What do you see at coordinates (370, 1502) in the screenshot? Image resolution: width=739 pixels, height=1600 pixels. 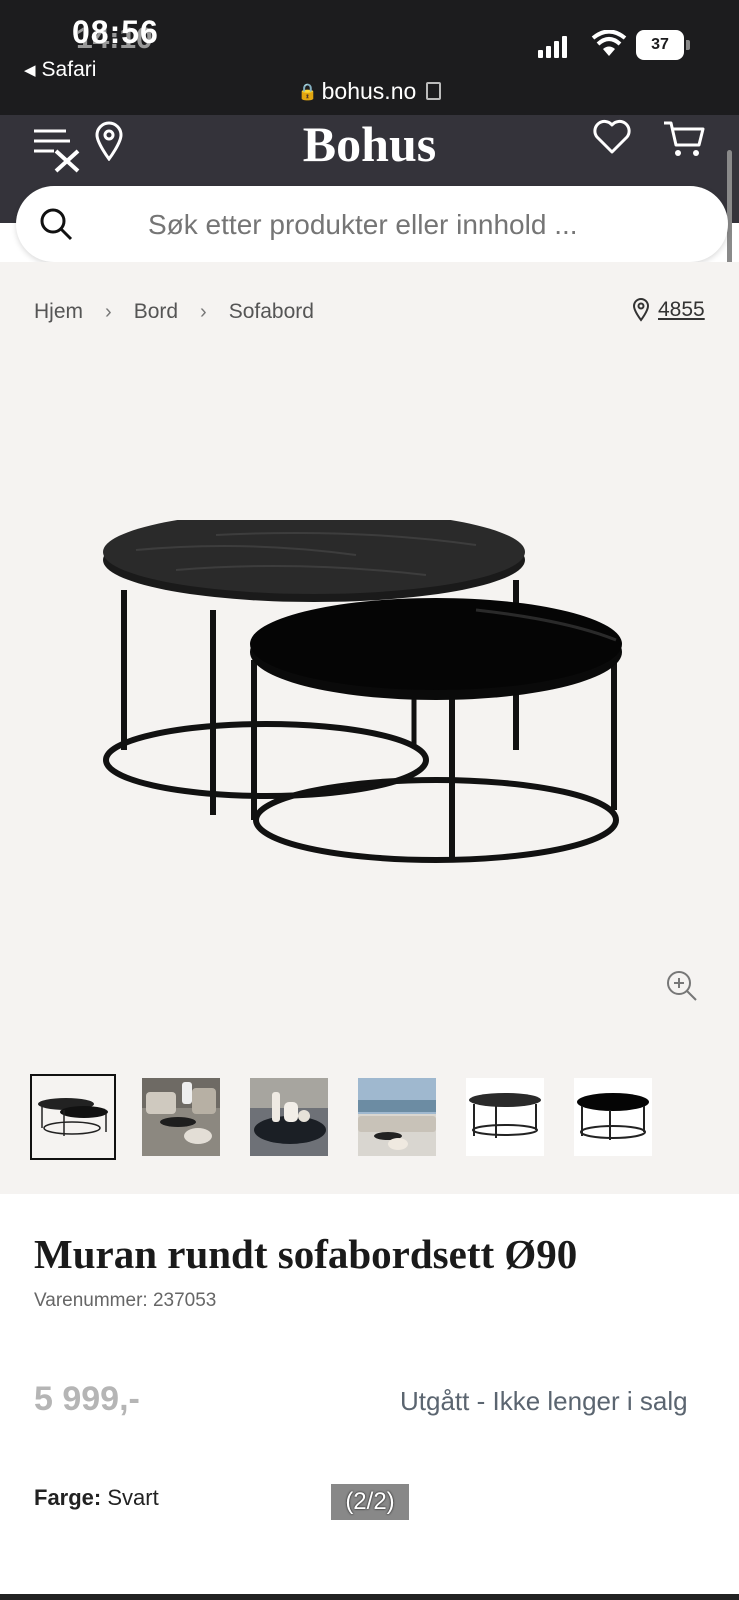 I see `image-counter: (2/2)` at bounding box center [370, 1502].